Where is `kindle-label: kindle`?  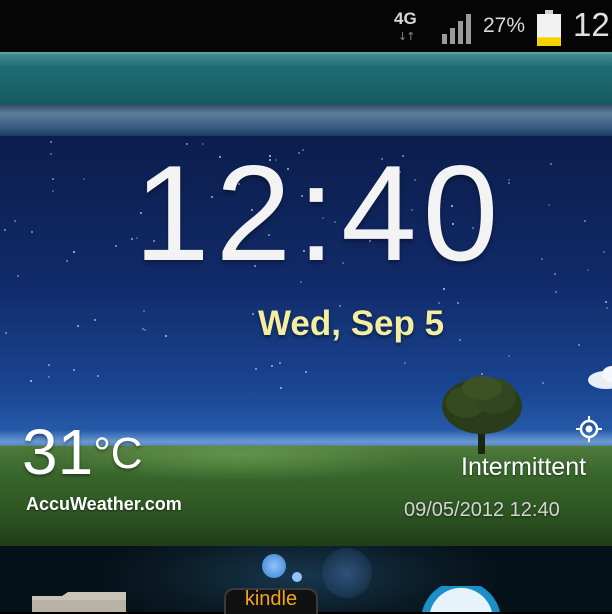 kindle-label: kindle is located at coordinates (271, 599).